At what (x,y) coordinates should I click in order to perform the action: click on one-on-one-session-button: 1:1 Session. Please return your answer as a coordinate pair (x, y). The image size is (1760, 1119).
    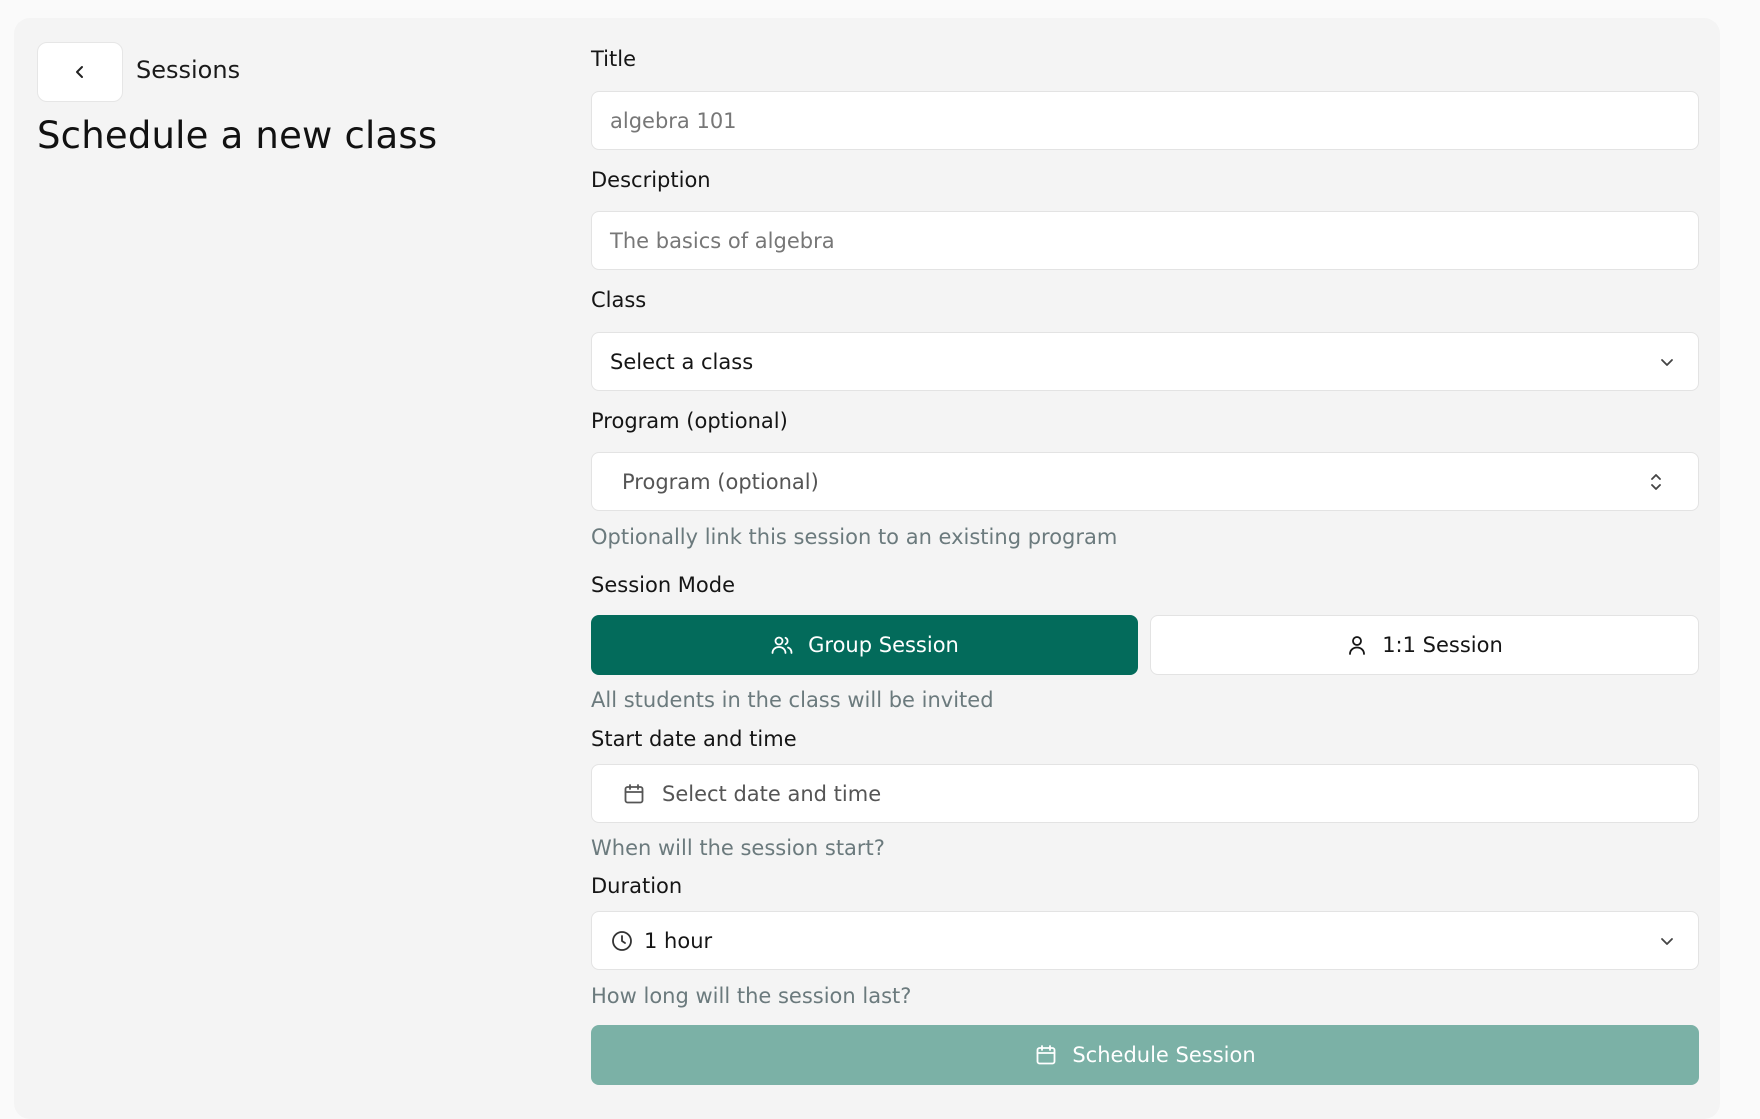
    Looking at the image, I should click on (1424, 645).